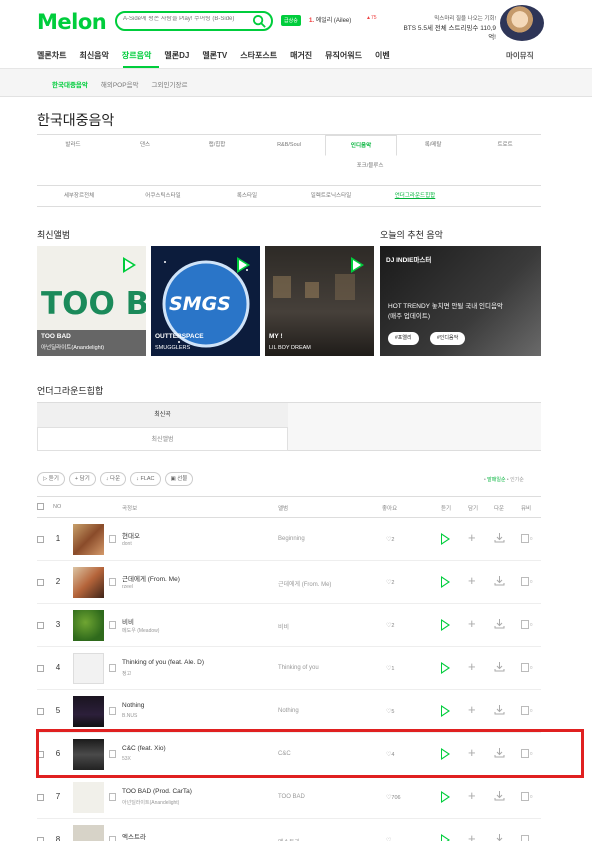 This screenshot has width=592, height=841. What do you see at coordinates (520, 55) in the screenshot?
I see `my-music-link: 마이뮤직` at bounding box center [520, 55].